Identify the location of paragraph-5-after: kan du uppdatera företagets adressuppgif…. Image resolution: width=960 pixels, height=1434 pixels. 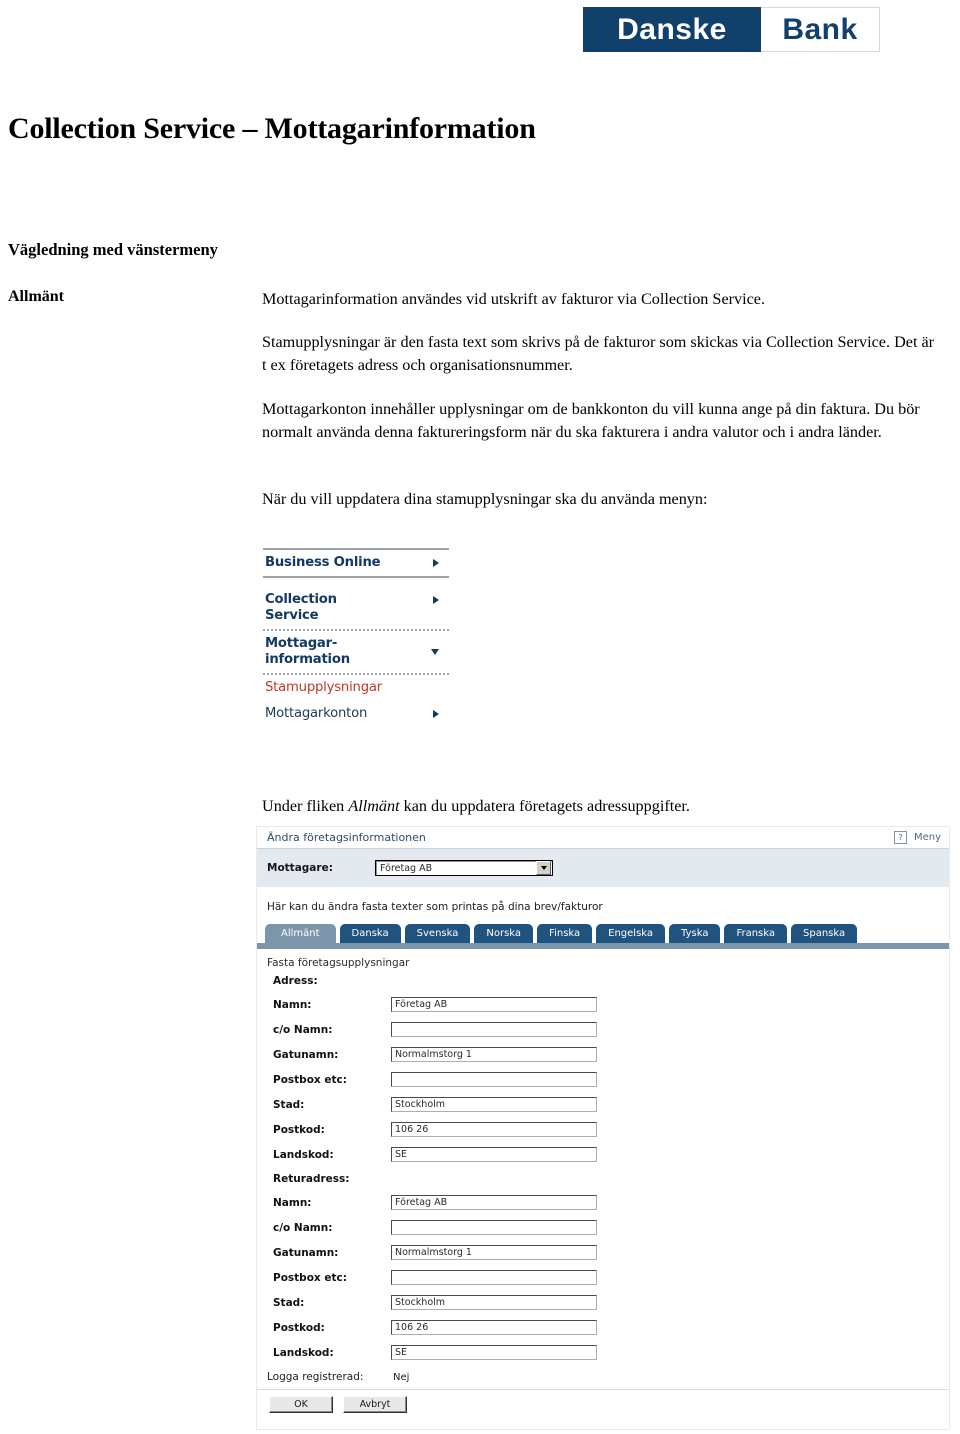
(544, 806).